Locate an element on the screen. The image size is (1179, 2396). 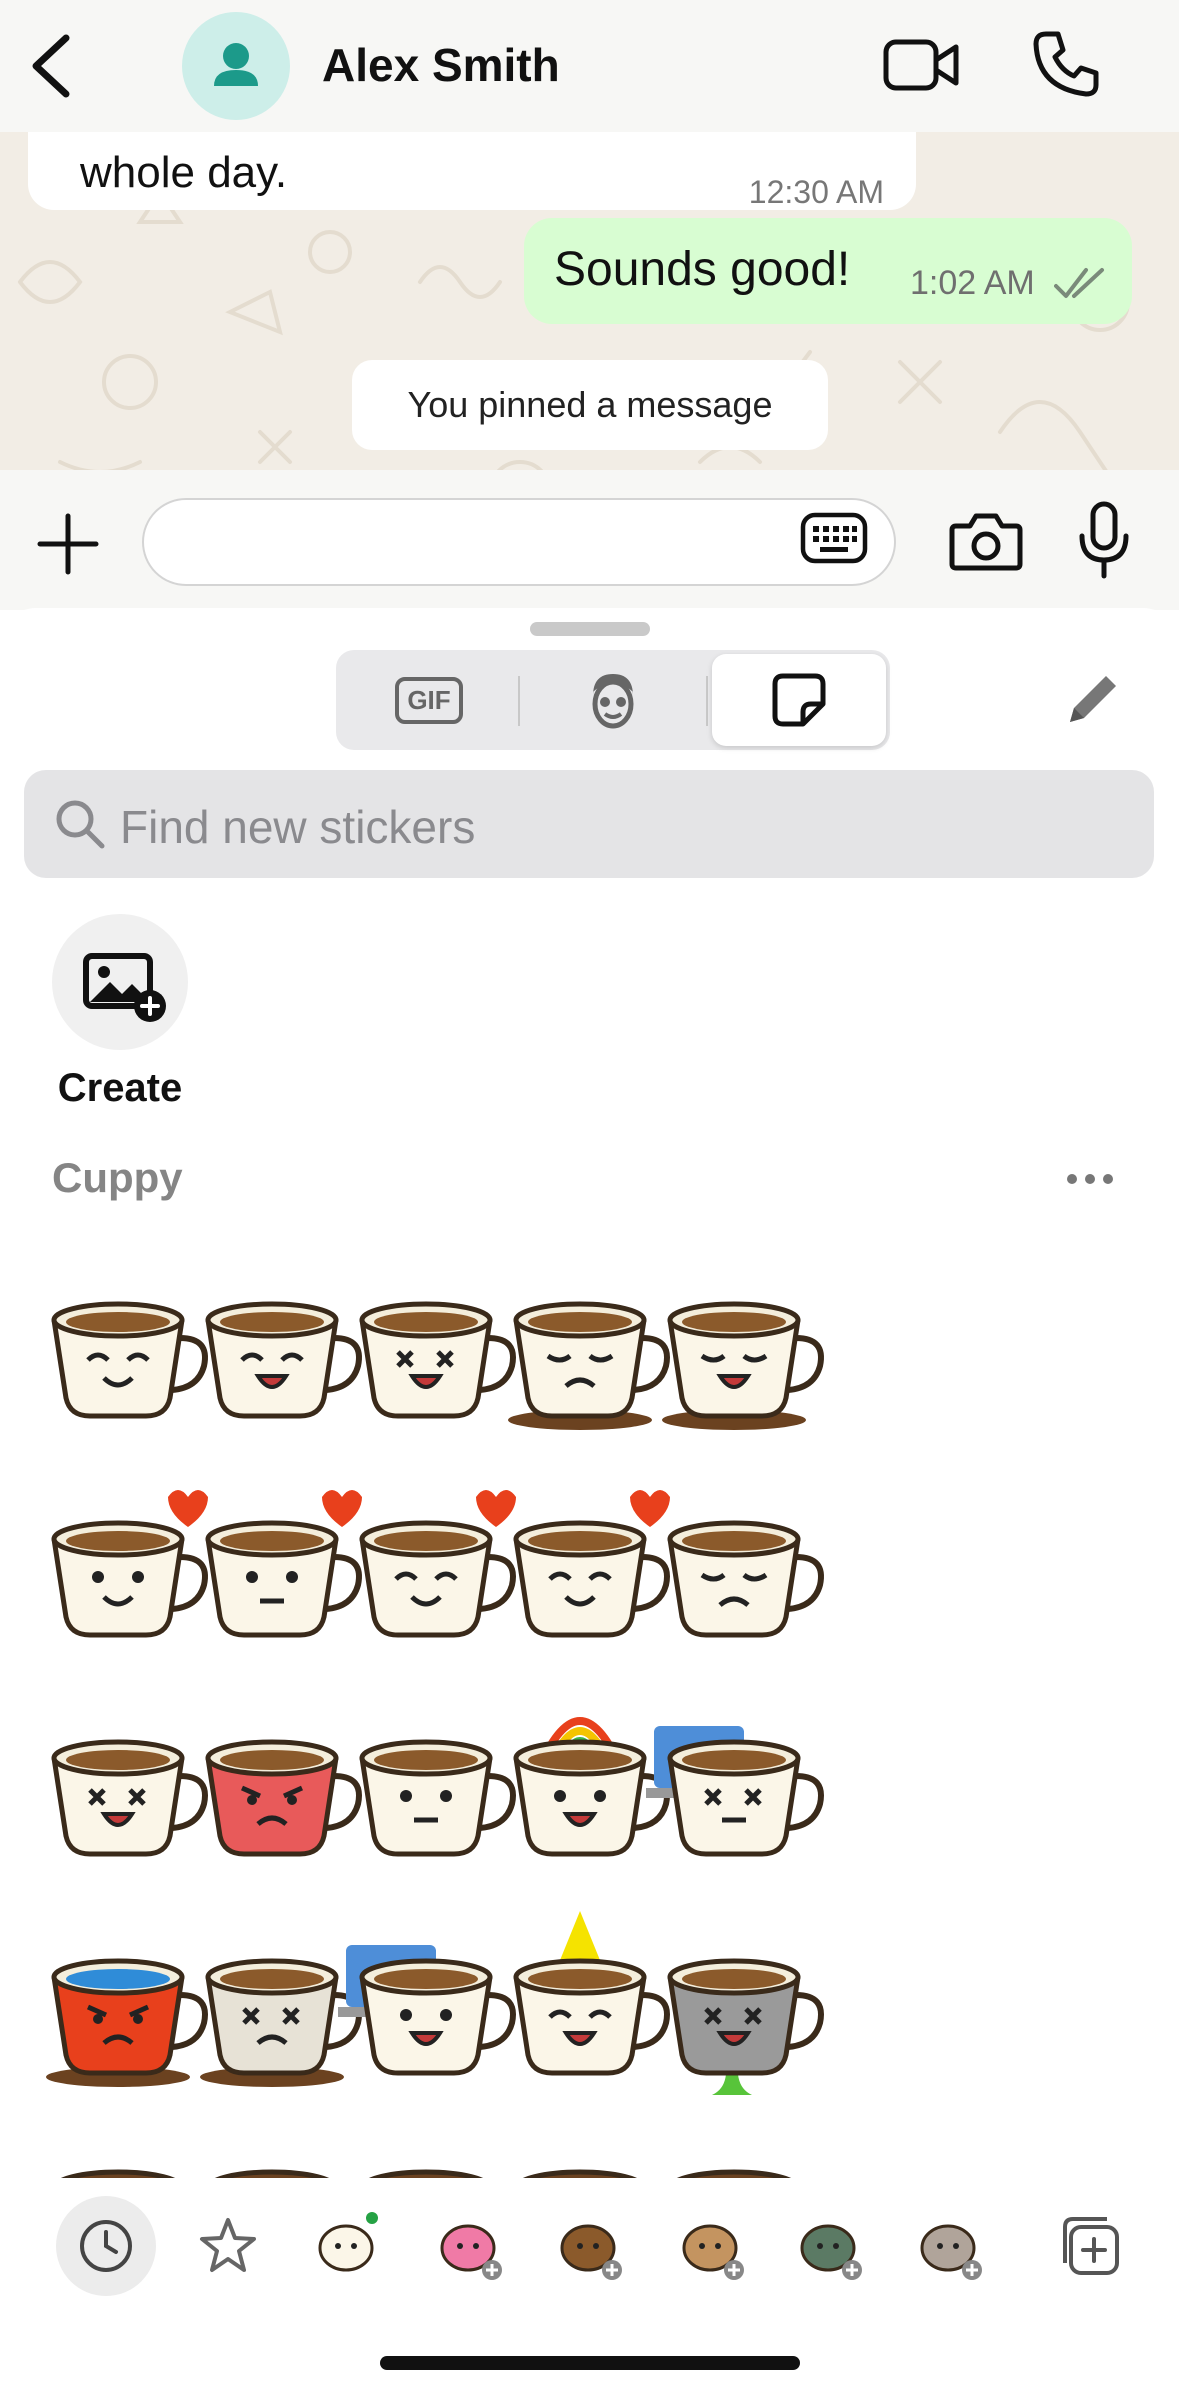
outgoing-message-bubble: Sounds good! 1:02 AM is located at coordinates (828, 271).